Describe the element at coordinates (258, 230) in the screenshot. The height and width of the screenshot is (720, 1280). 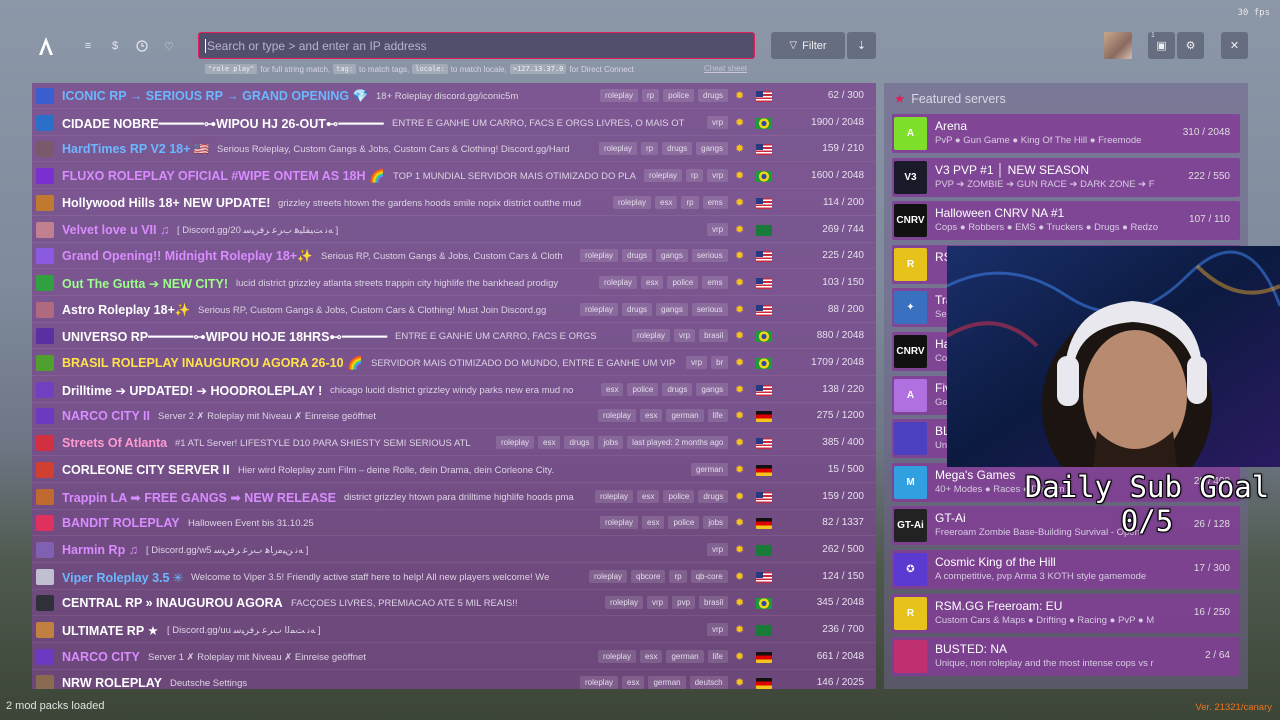
I see `server-description: [ Discord.gg/20 ﻪﻧ ﺖﻴﻔﻠﻴﻫ ﺏﺮﻋ ﺮﻓﺮﻴﺳ ]` at that location.